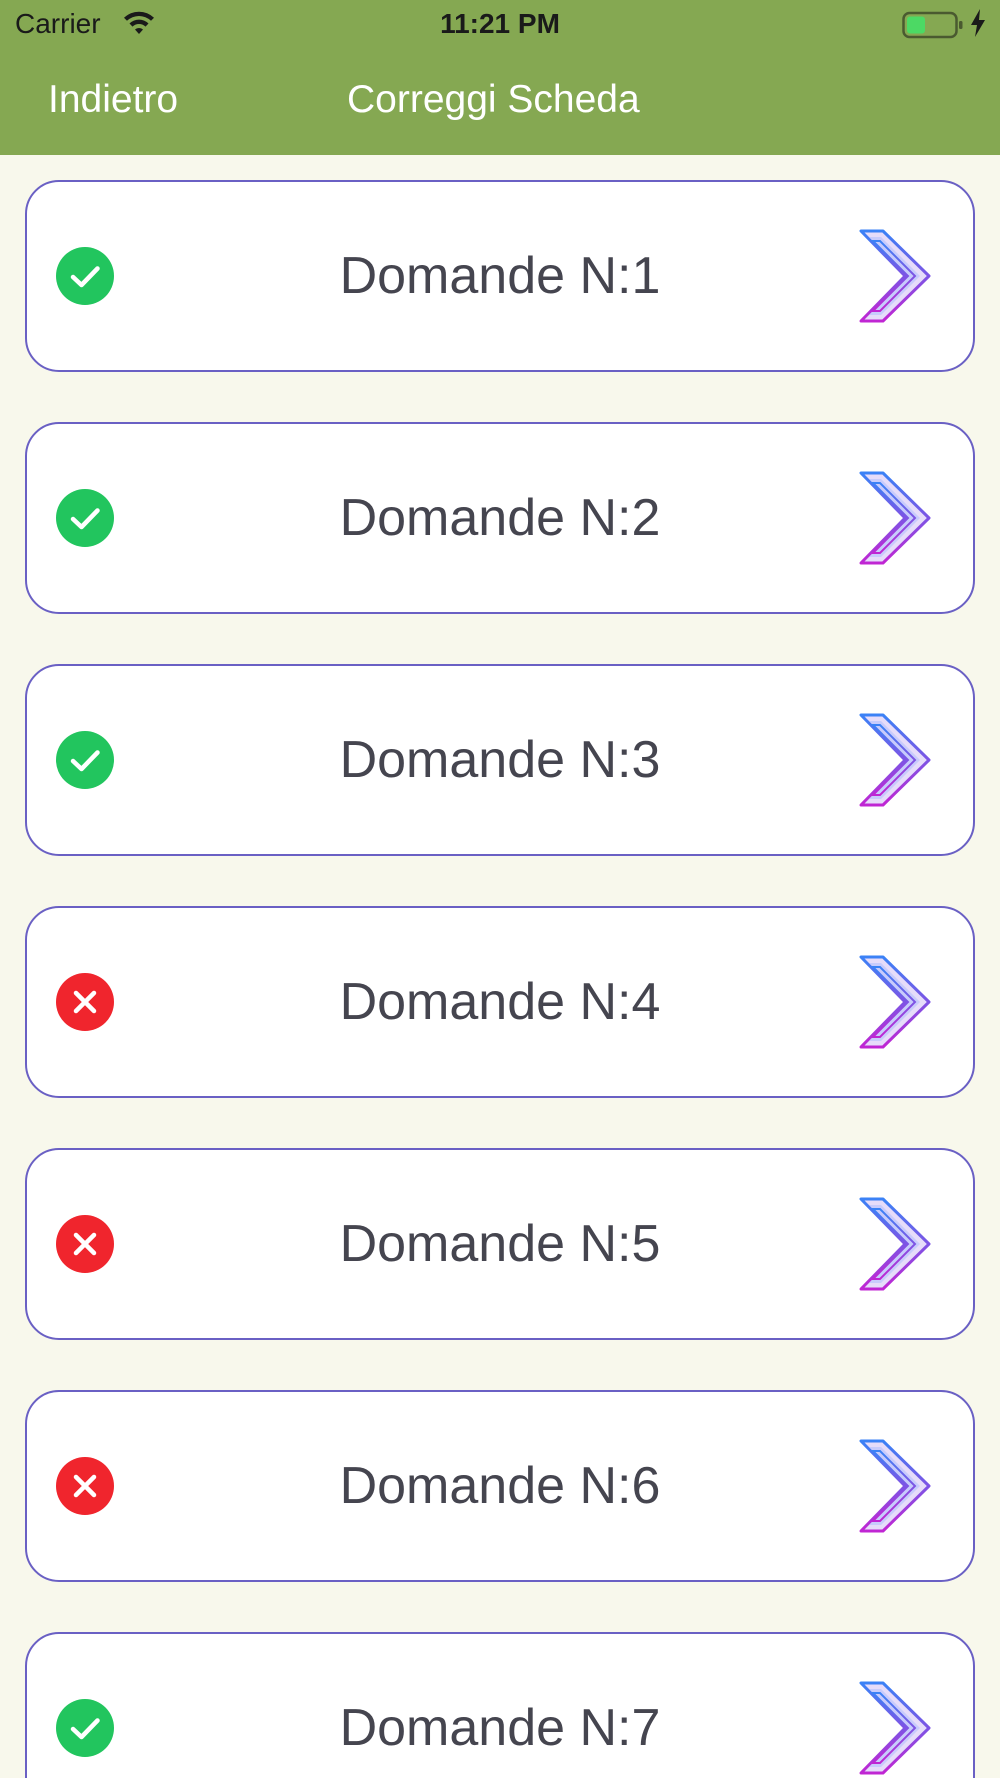  I want to click on question-label: Domande N:5, so click(500, 1244).